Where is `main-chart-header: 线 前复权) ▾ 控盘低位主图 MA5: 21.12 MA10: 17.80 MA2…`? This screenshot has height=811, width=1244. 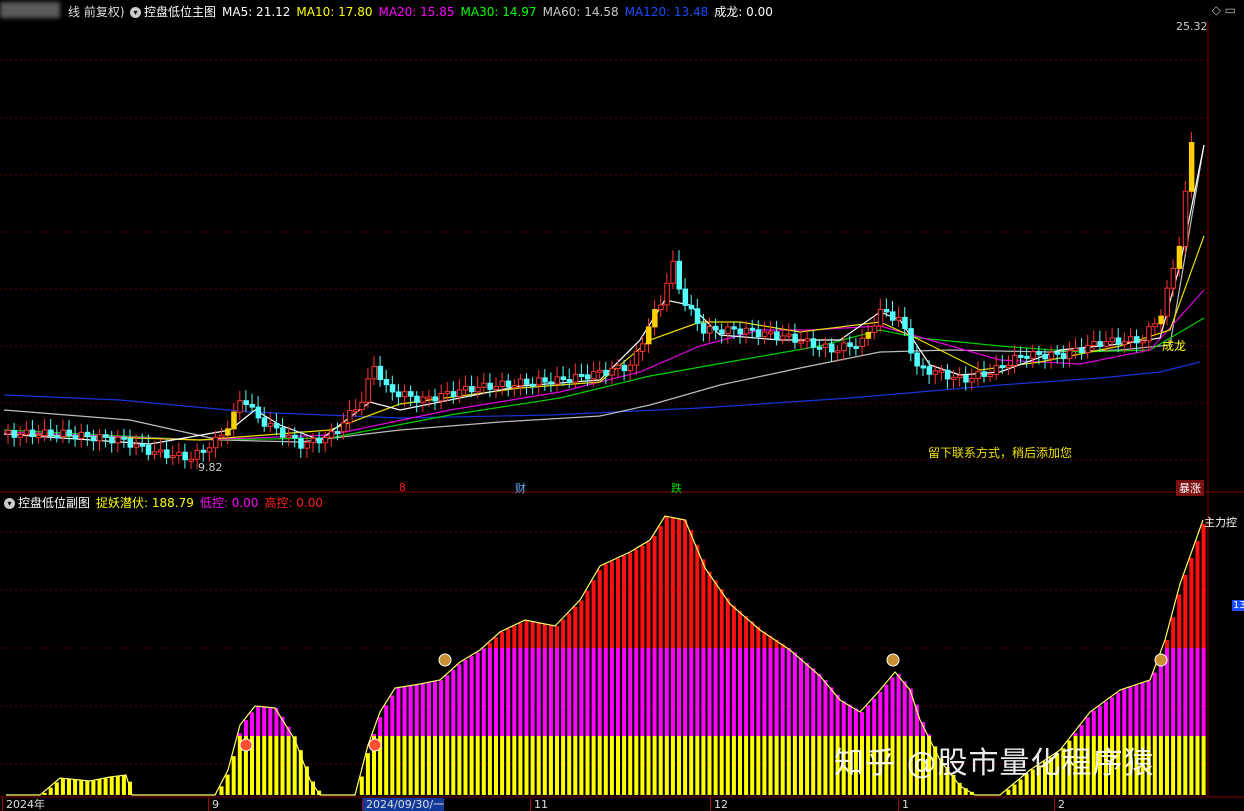 main-chart-header: 线 前复权) ▾ 控盘低位主图 MA5: 21.12 MA10: 17.80 MA2… is located at coordinates (622, 11).